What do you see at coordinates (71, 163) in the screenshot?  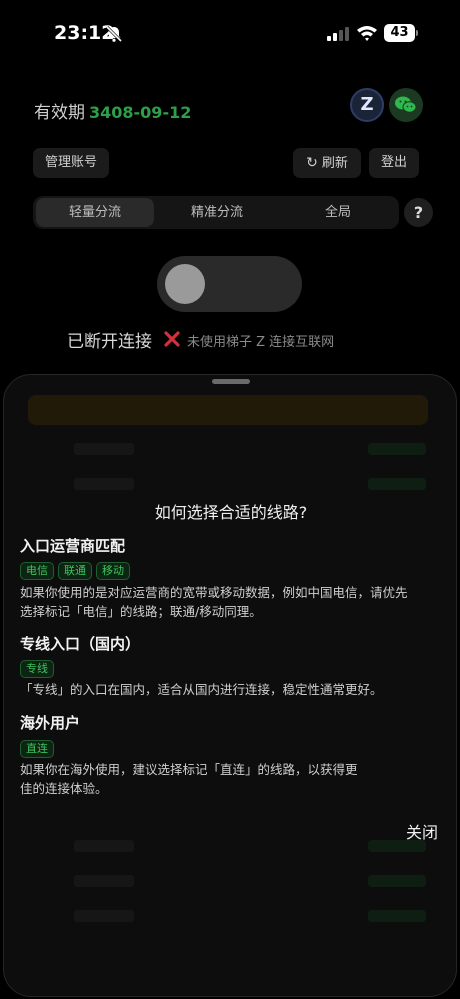 I see `manage-account-button: 管理账号` at bounding box center [71, 163].